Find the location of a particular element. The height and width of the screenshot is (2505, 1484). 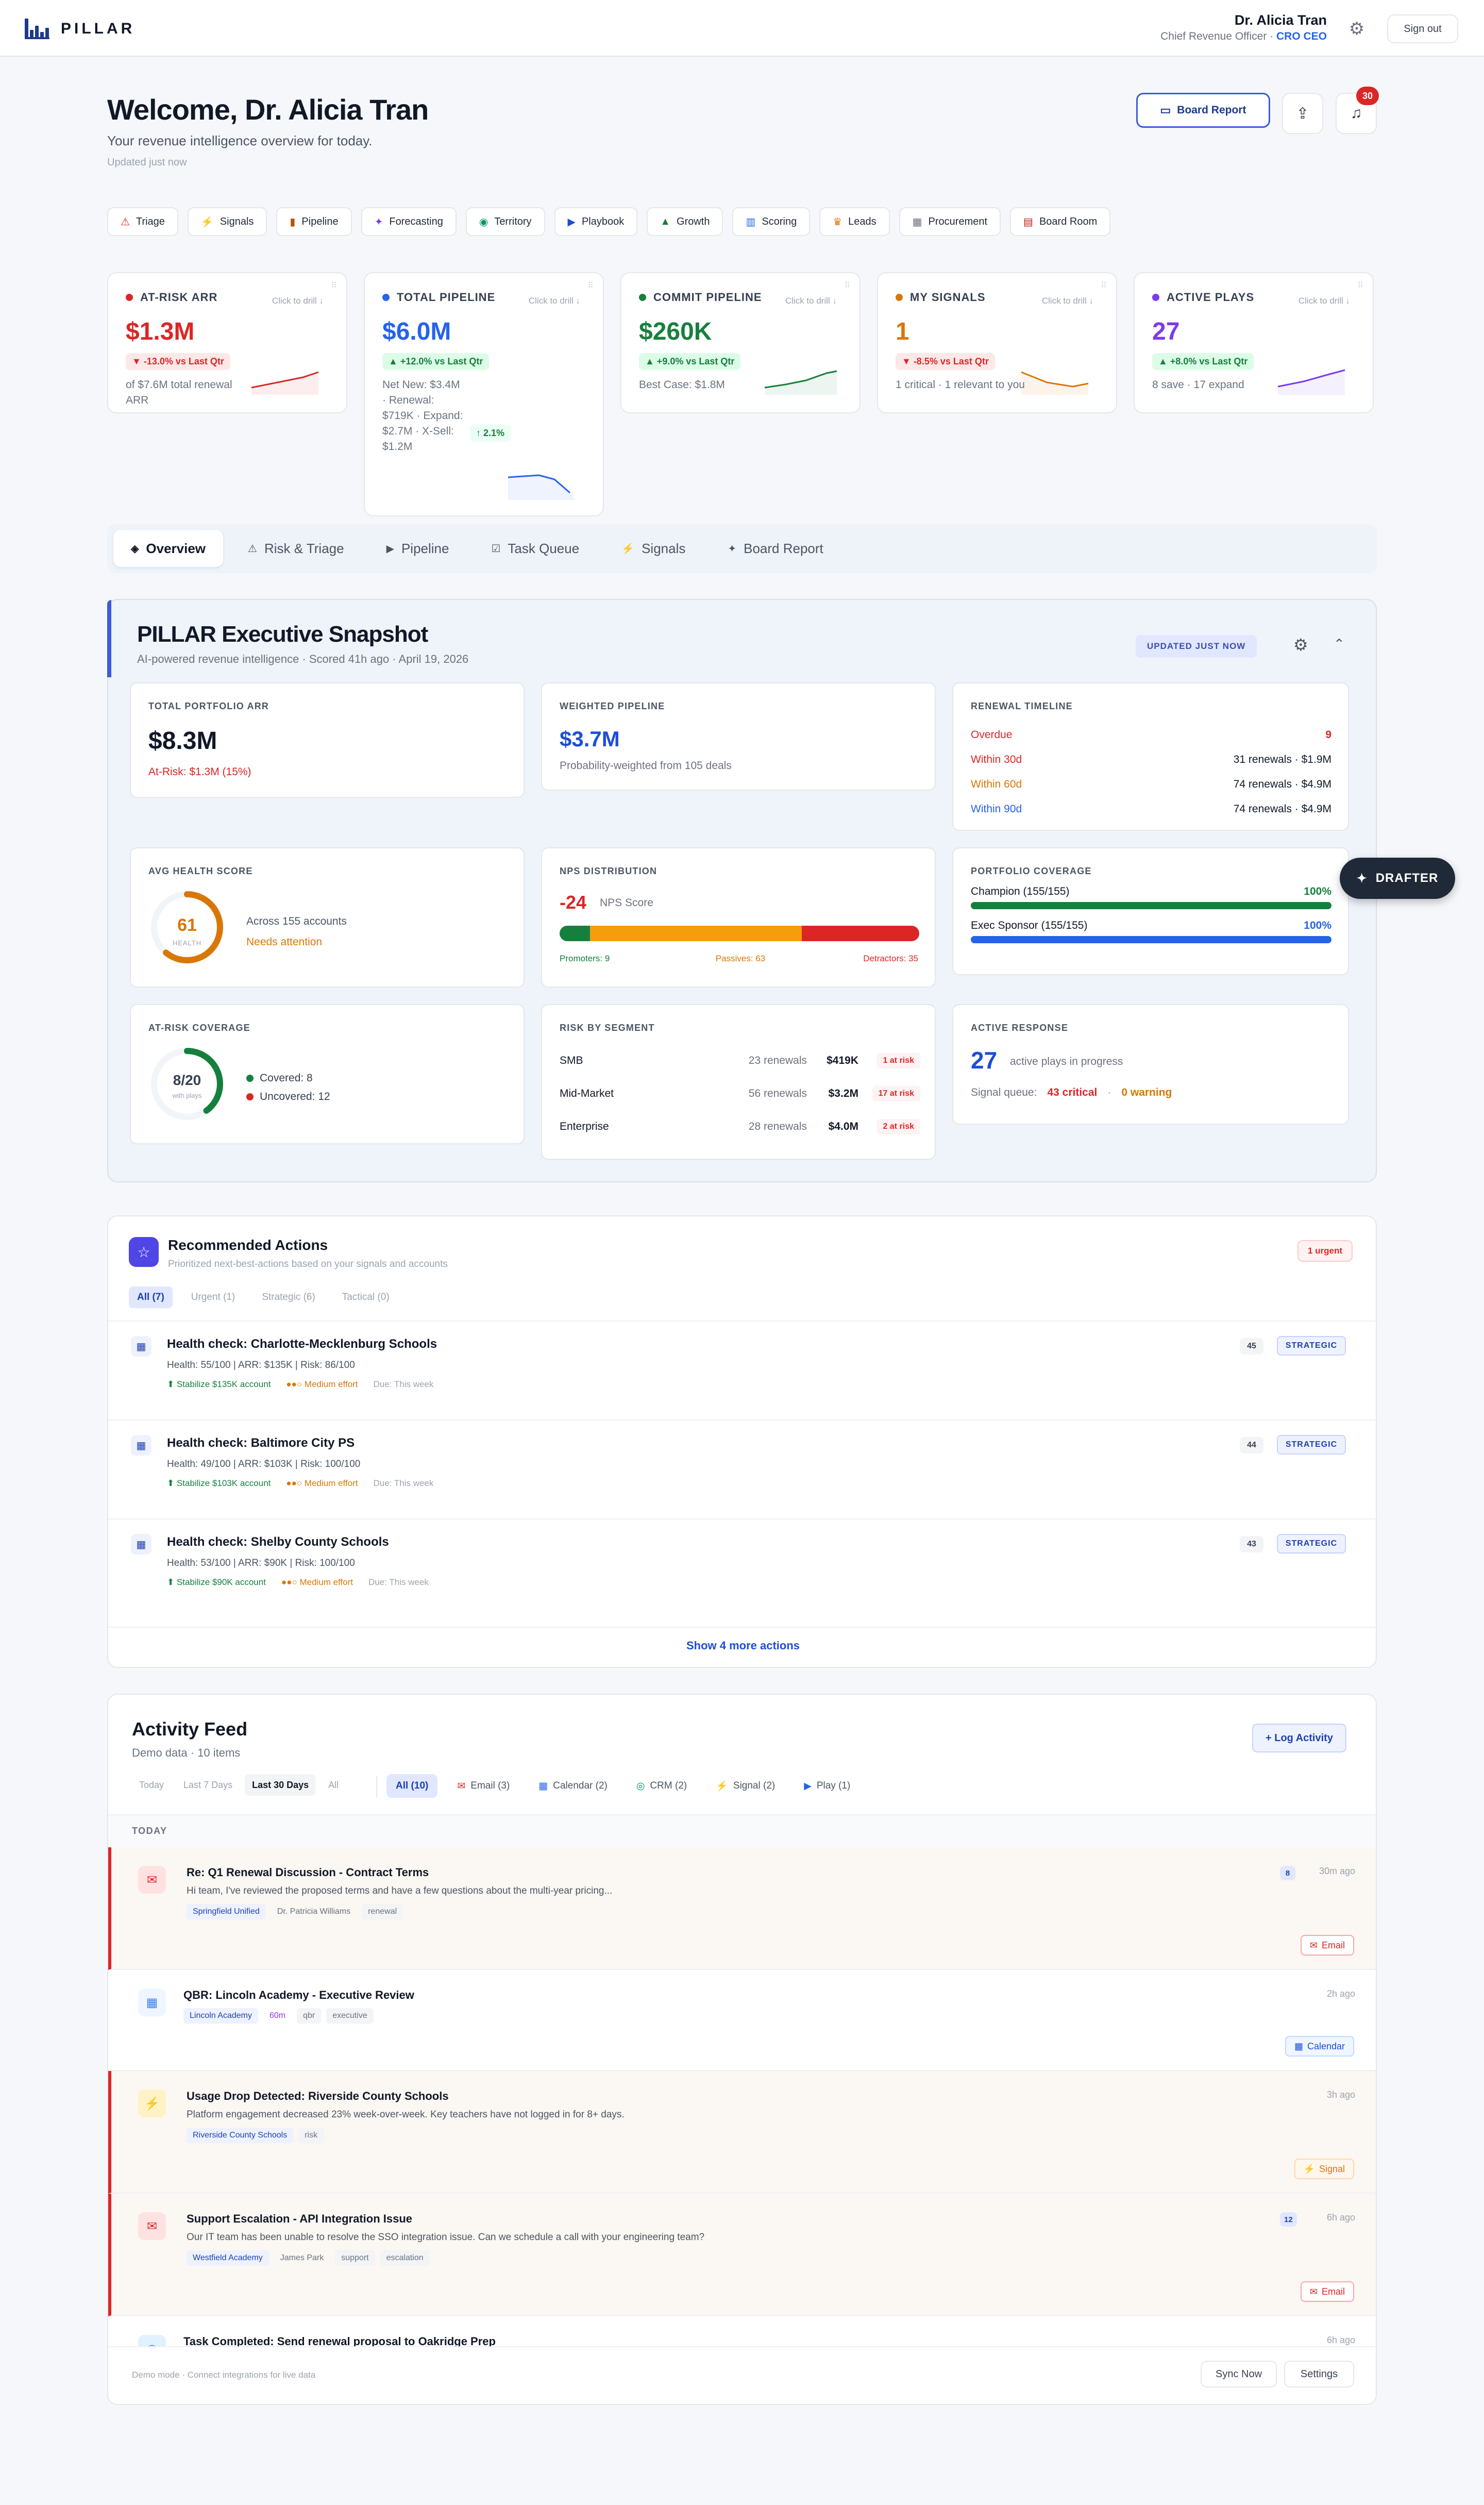

nav-pill-triage: ⚠ Triage is located at coordinates (142, 221).